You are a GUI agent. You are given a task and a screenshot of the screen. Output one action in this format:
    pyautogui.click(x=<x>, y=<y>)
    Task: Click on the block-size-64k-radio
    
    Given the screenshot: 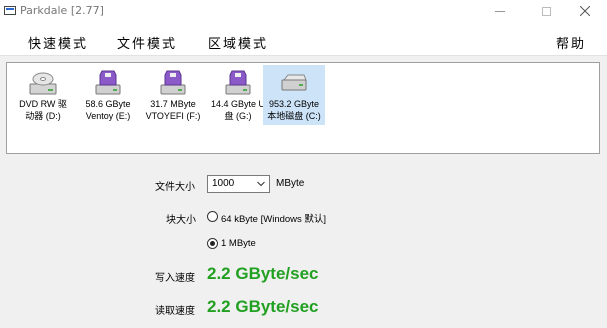 What is the action you would take?
    pyautogui.click(x=212, y=216)
    